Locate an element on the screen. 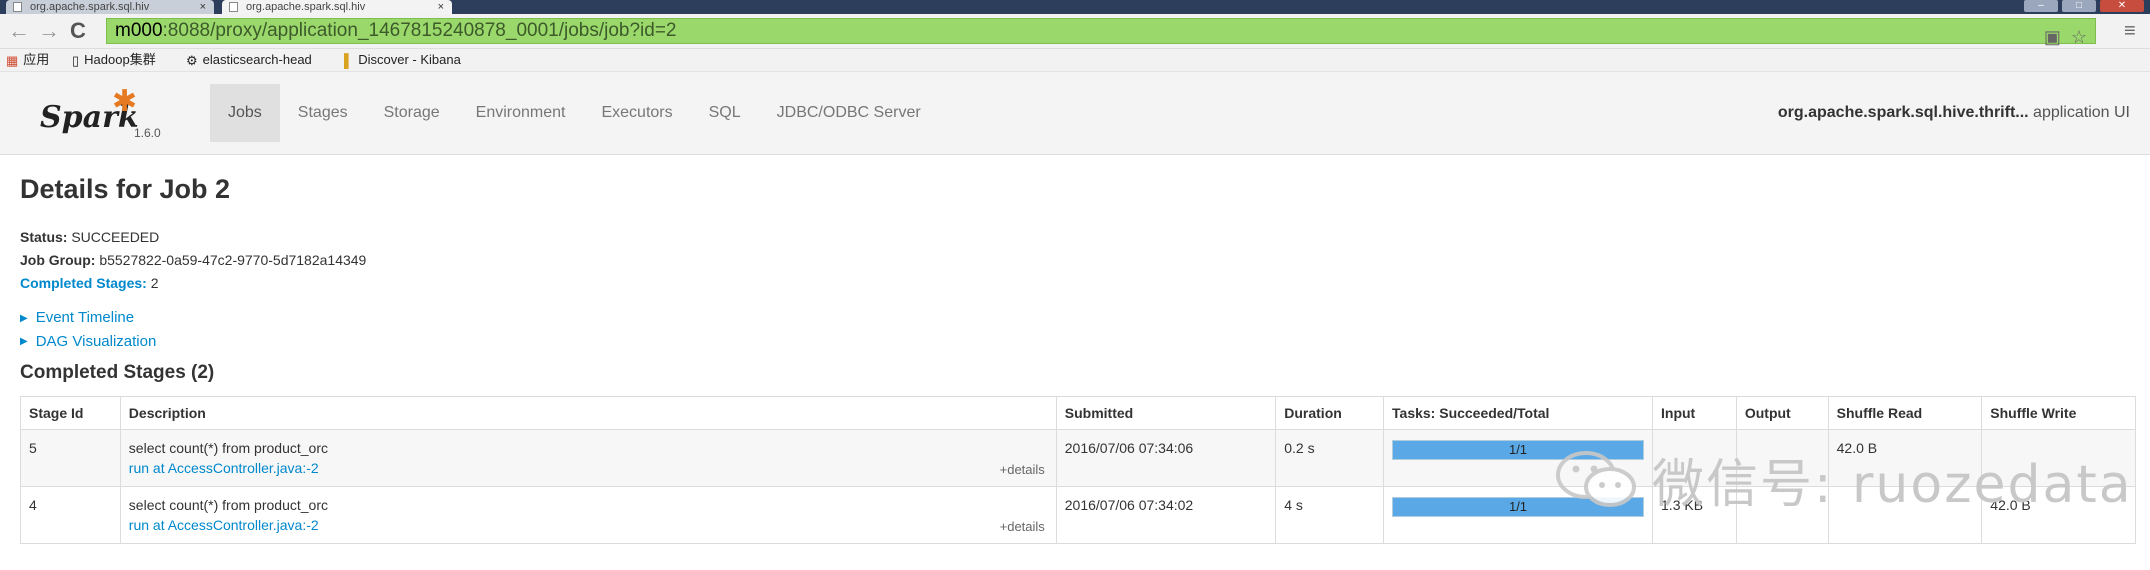  back-icon: ← is located at coordinates (19, 31).